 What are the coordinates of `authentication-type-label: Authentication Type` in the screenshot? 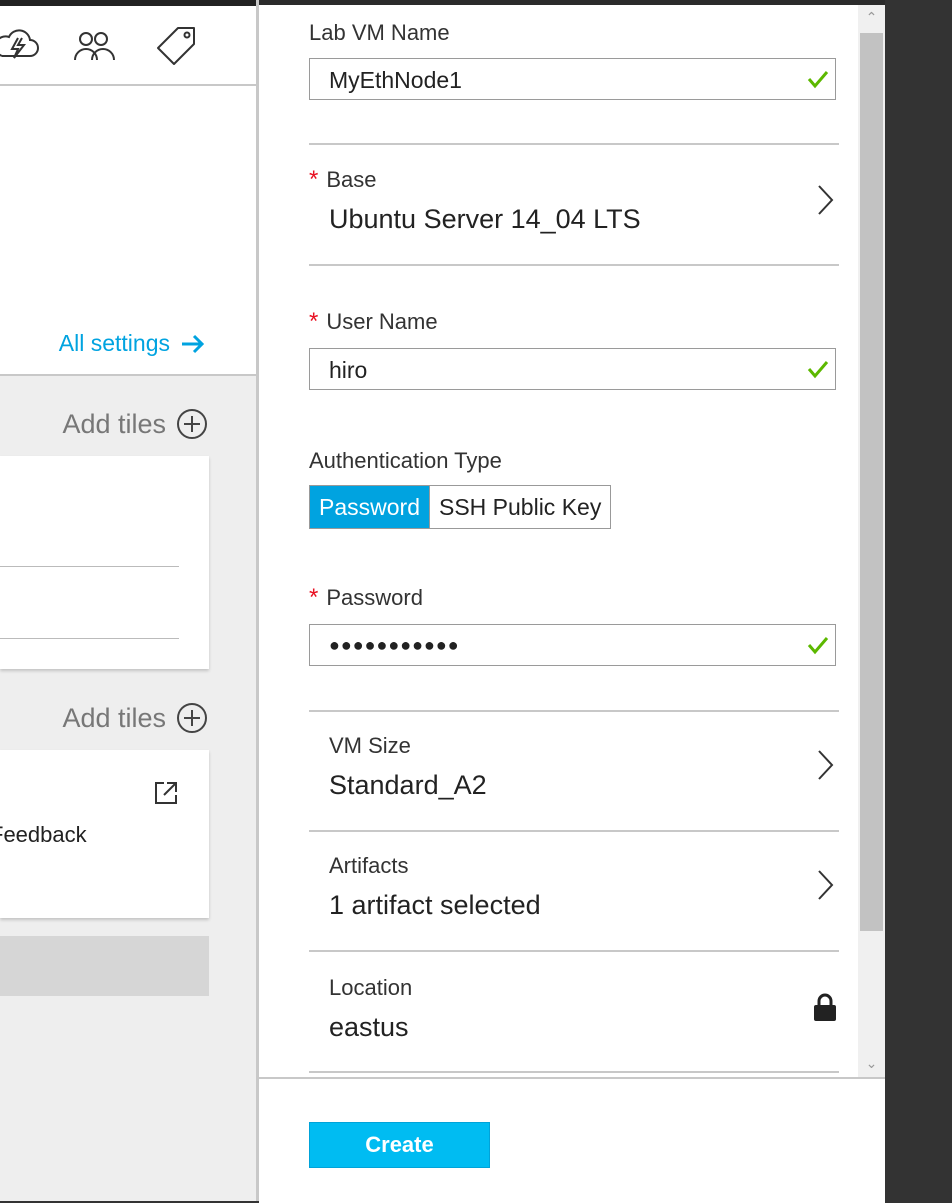 It's located at (405, 460).